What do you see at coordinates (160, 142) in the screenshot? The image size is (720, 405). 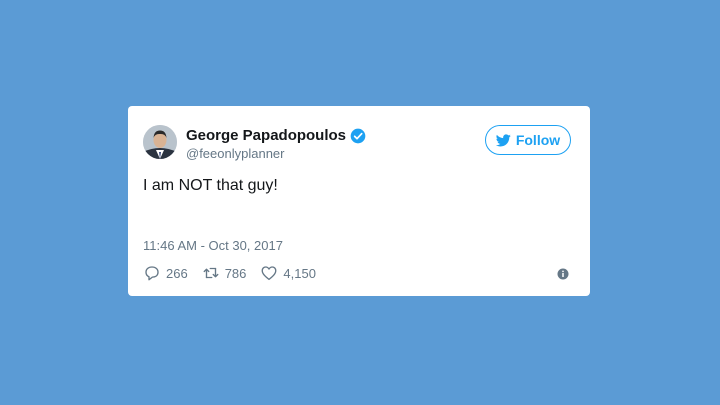 I see `avatar` at bounding box center [160, 142].